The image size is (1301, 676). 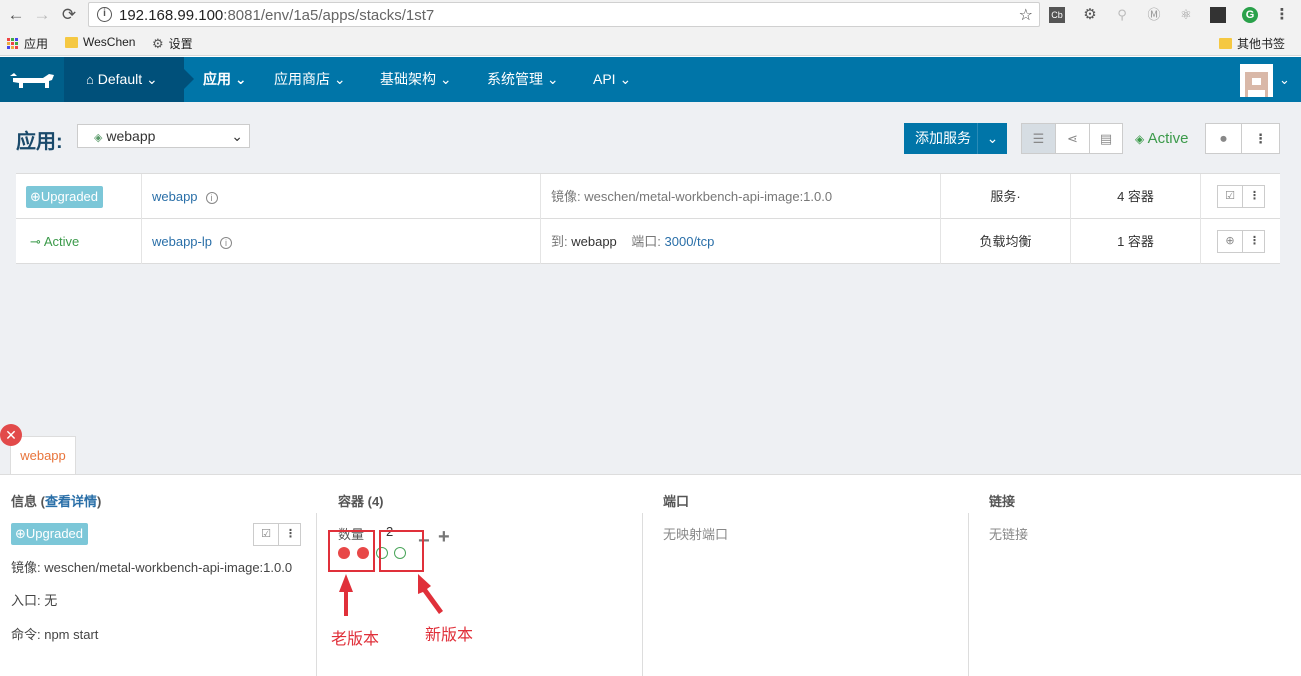 I want to click on nav-apps: 应用 ⌄, so click(x=225, y=79).